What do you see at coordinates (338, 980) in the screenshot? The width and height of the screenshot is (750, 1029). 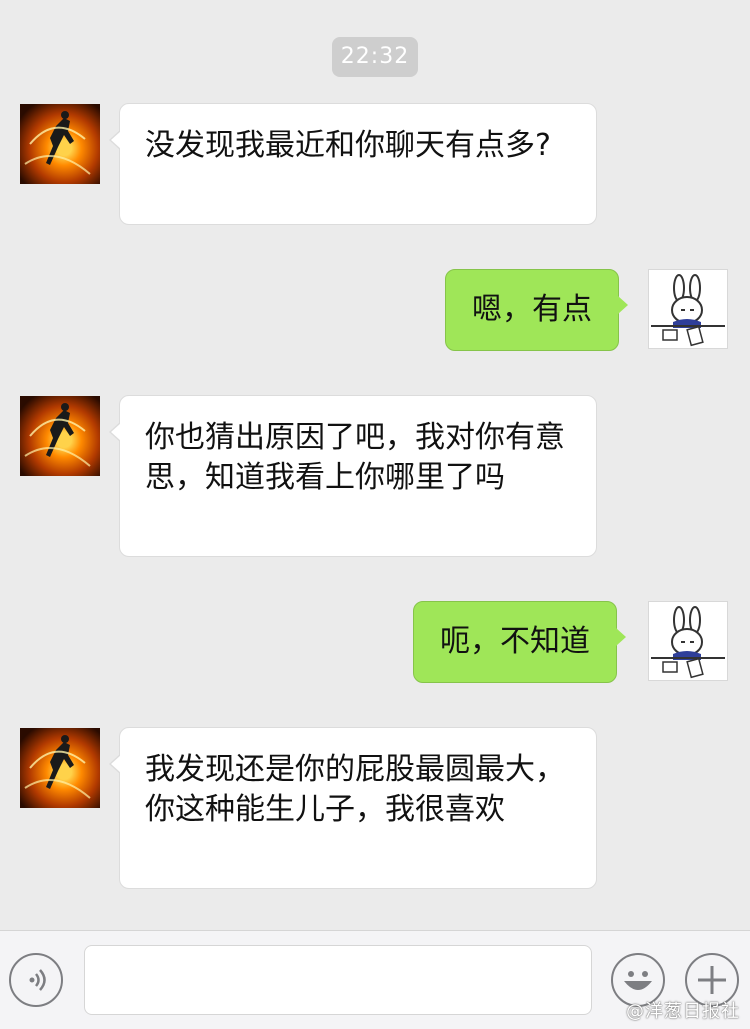 I see `message-input` at bounding box center [338, 980].